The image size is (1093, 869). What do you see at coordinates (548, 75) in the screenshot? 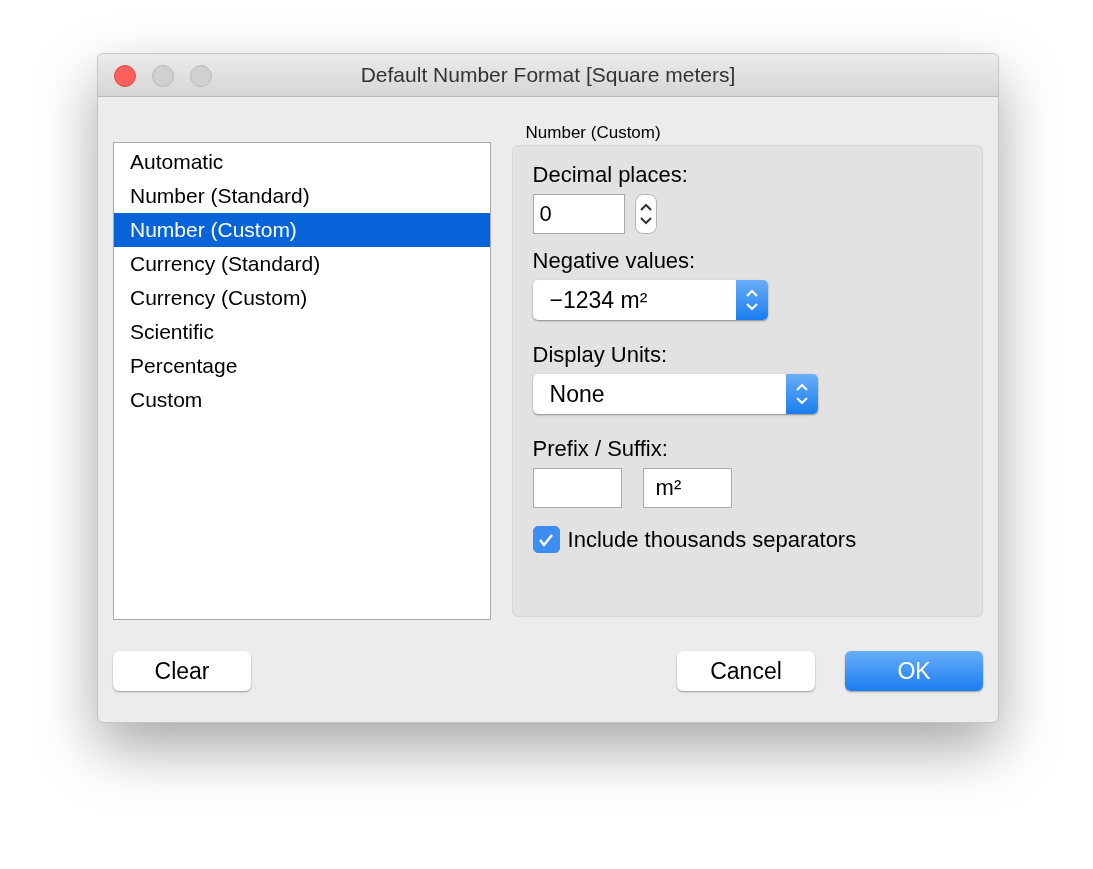
I see `window-title: Default Number Format [Square meters]` at bounding box center [548, 75].